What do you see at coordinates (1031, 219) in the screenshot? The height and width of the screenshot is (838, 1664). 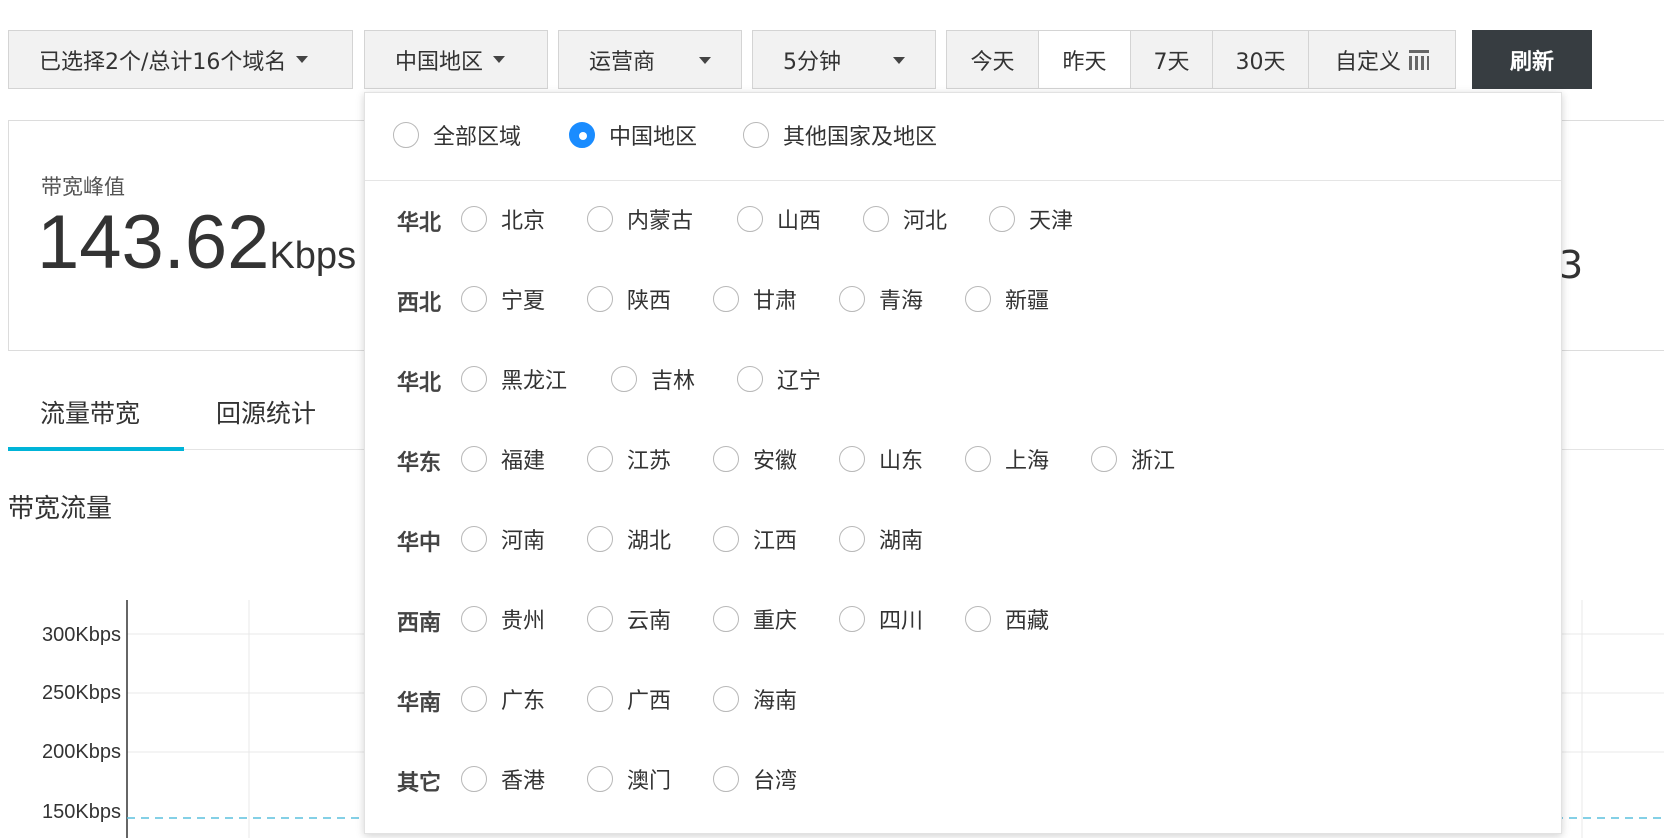 I see `region-option: 天津` at bounding box center [1031, 219].